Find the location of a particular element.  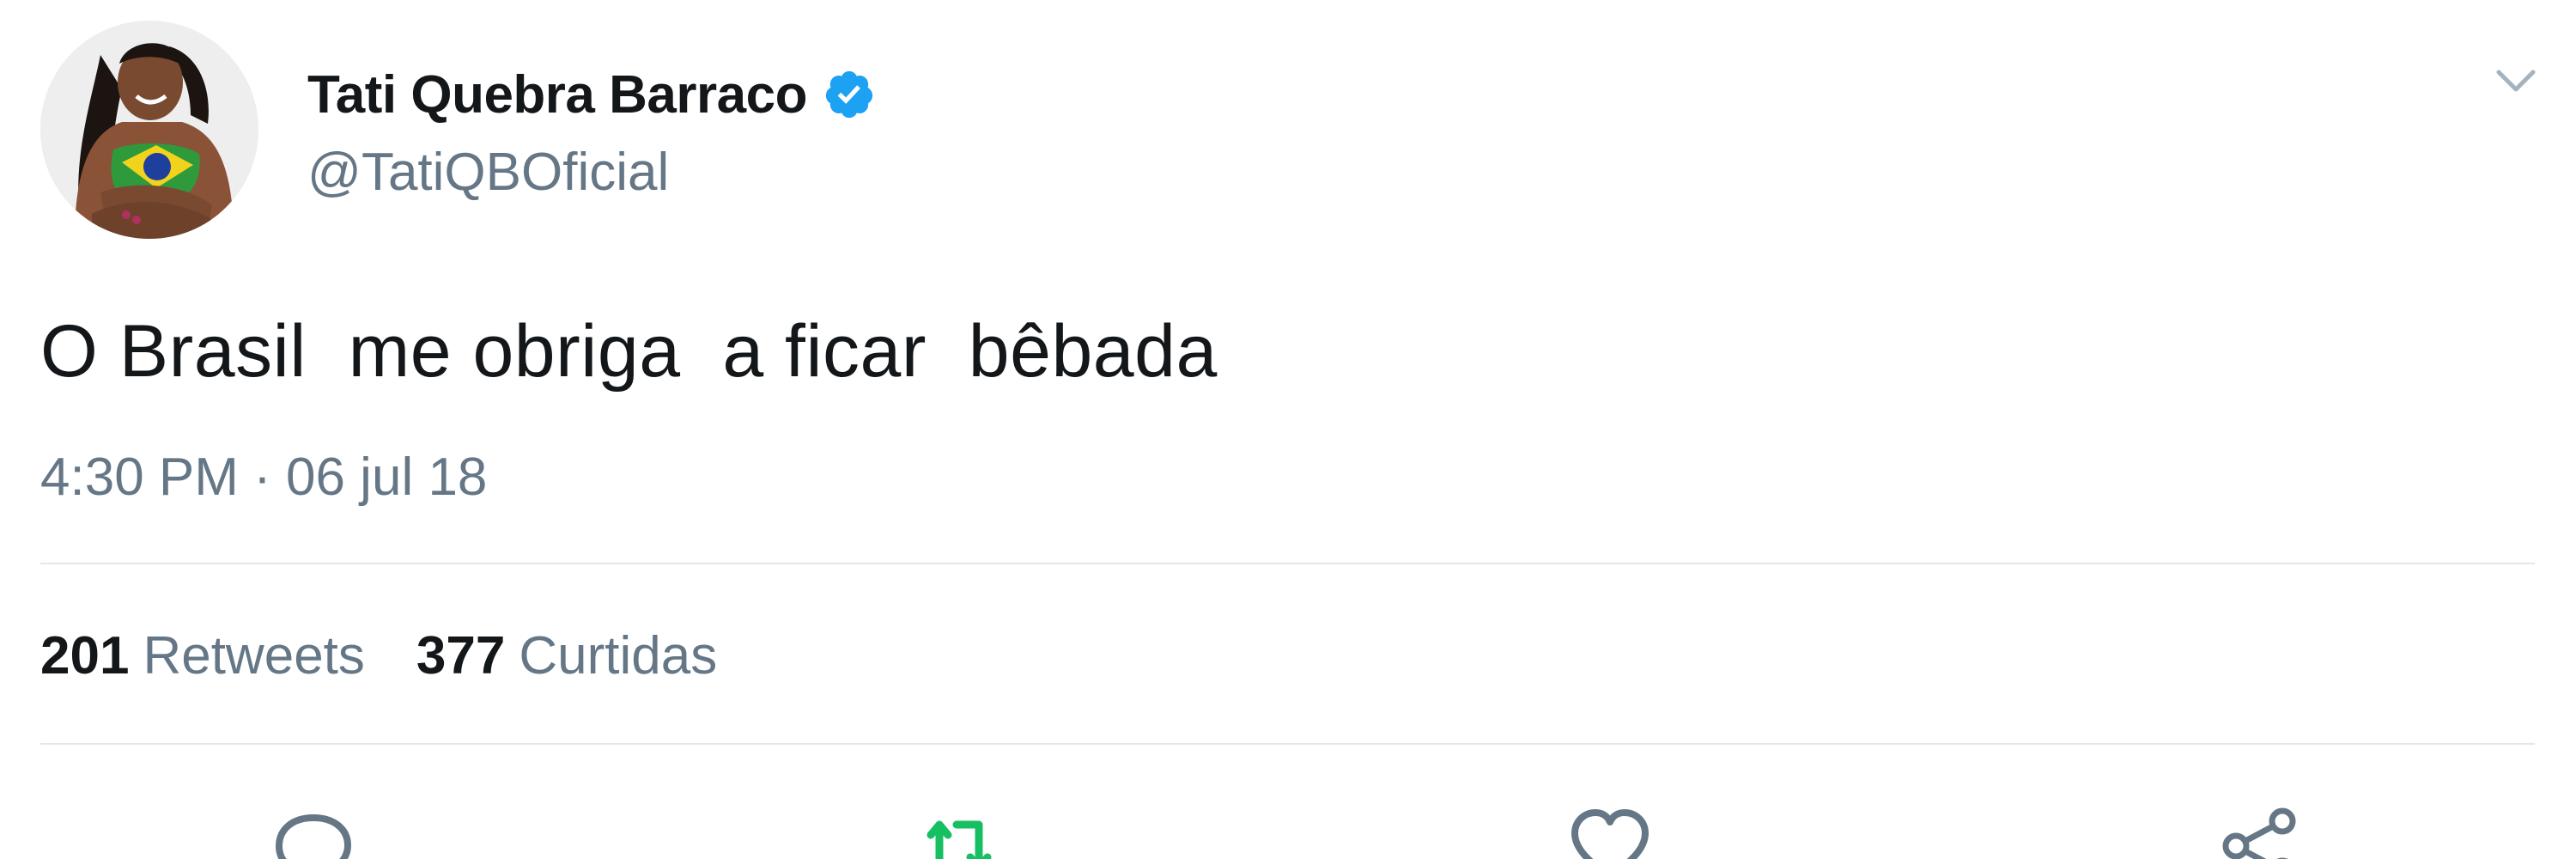

retweets-count: 201 is located at coordinates (85, 656).